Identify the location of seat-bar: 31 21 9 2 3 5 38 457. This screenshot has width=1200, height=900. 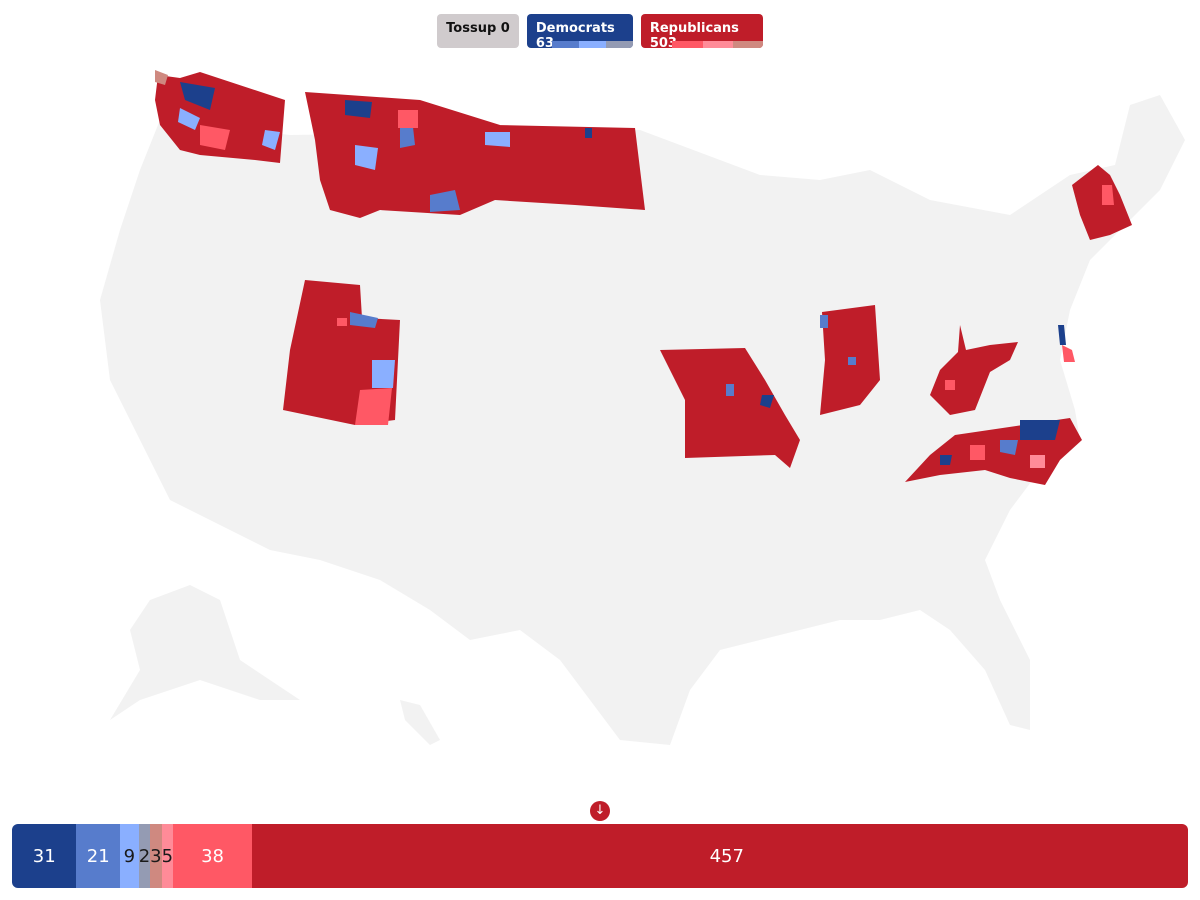
(600, 856).